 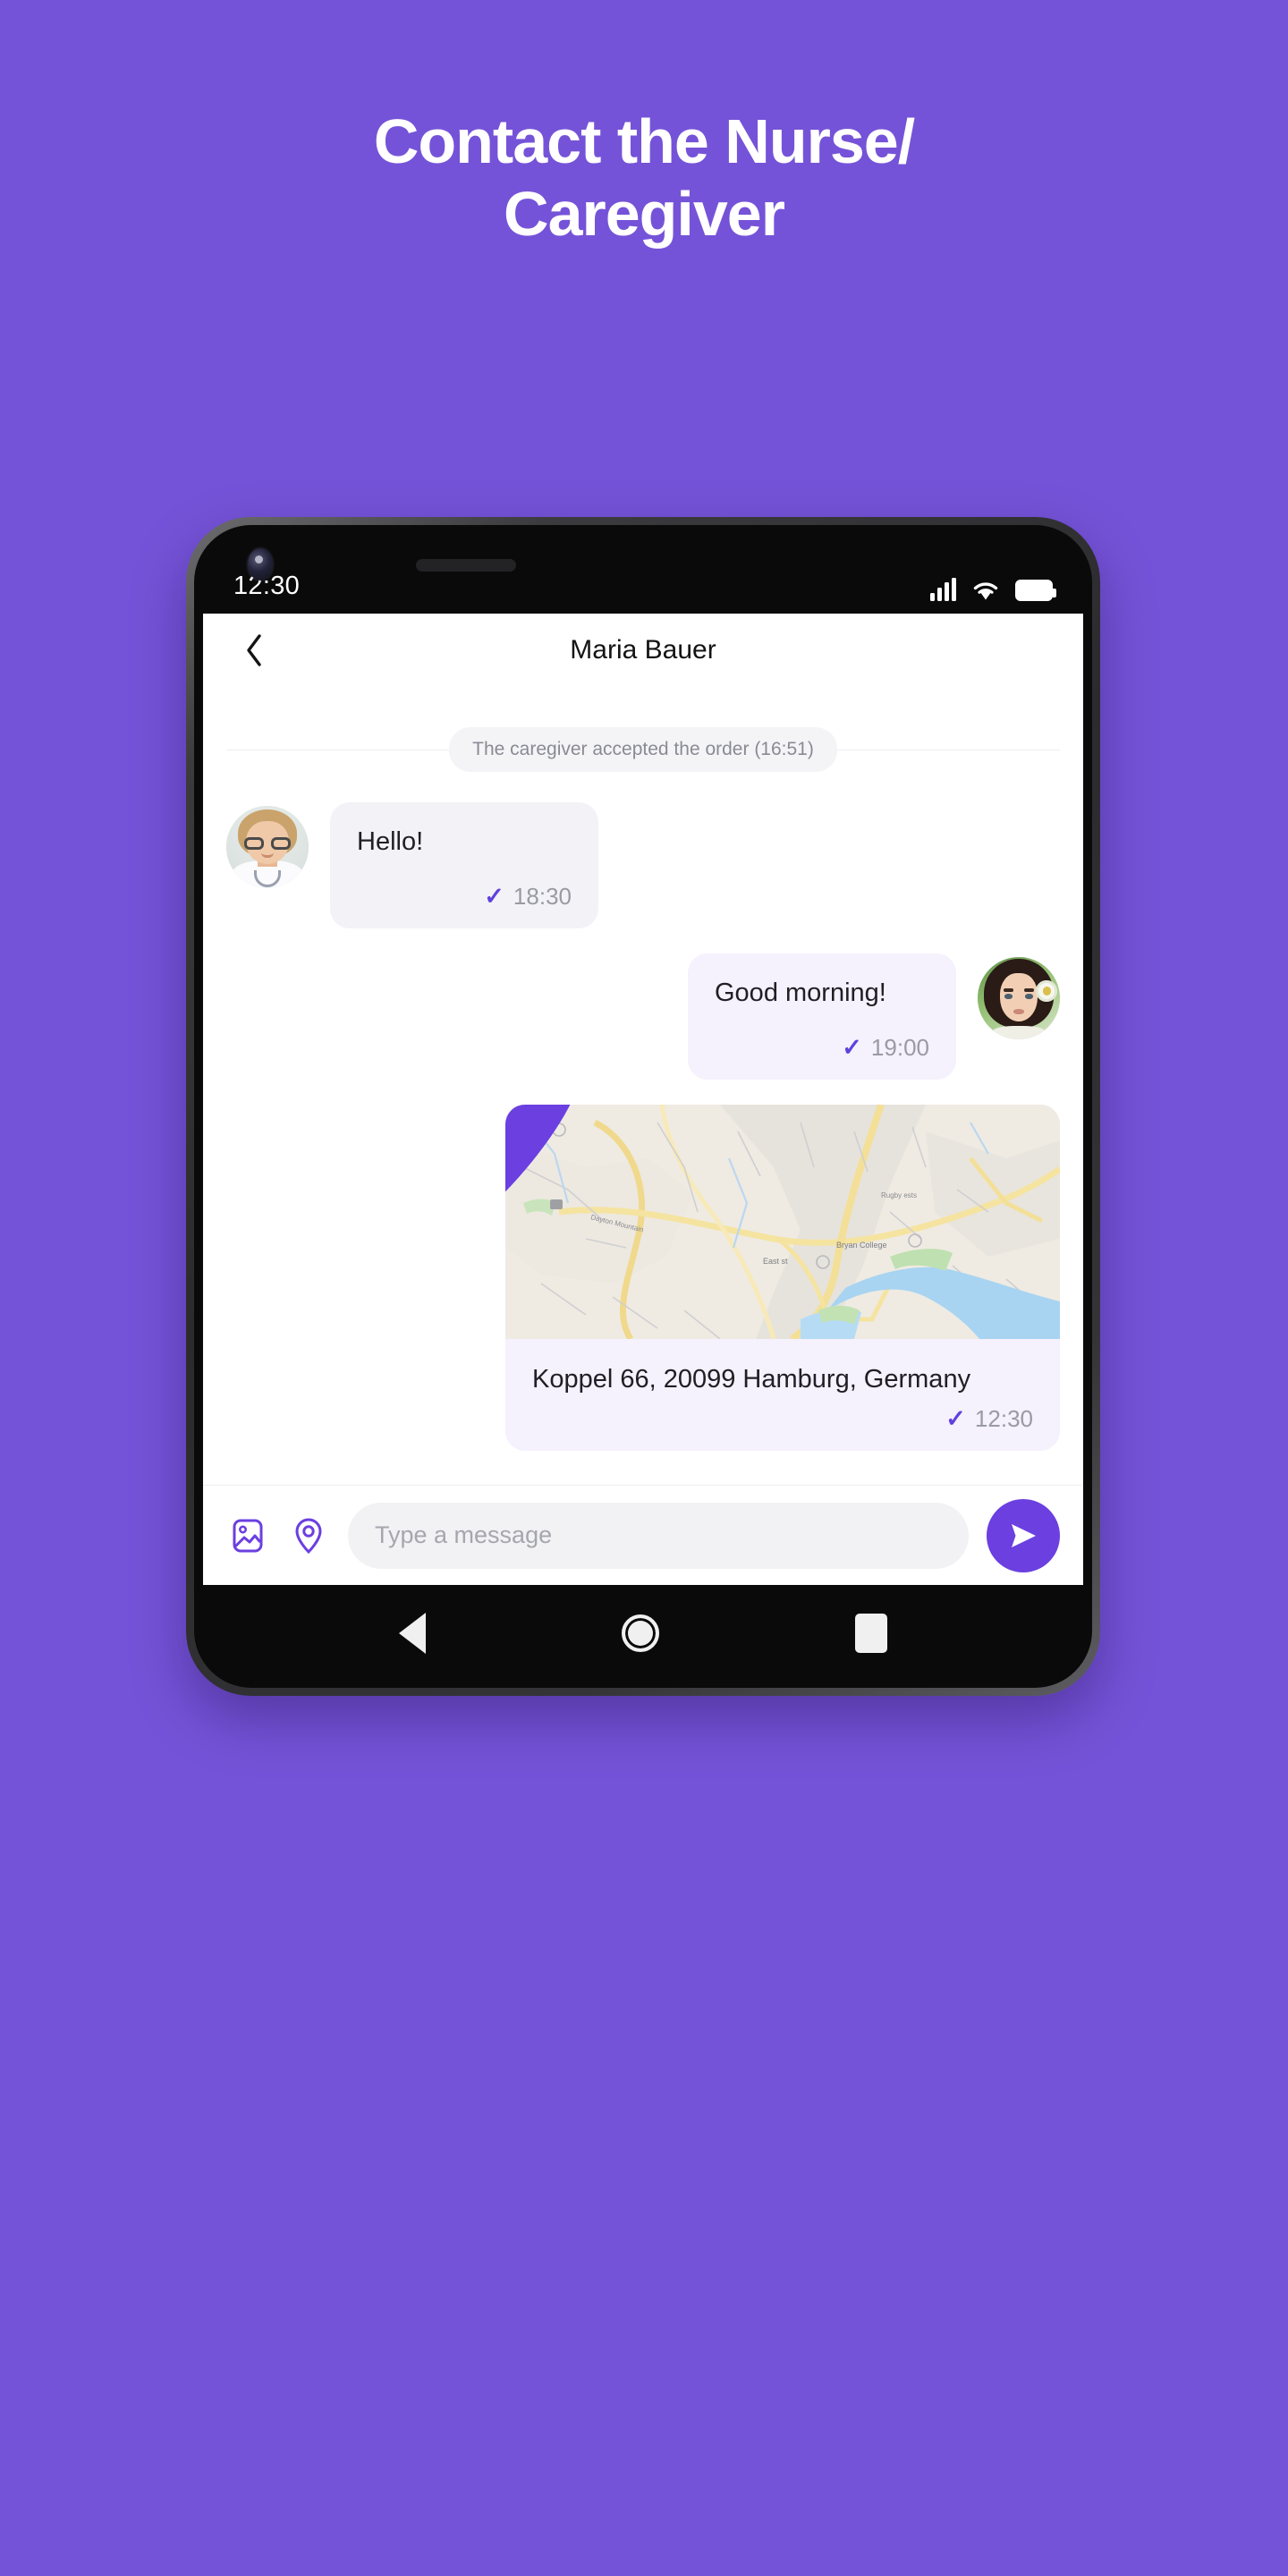 What do you see at coordinates (643, 1016) in the screenshot?
I see `message-row-outgoing: Good morning! ✓ 19:00` at bounding box center [643, 1016].